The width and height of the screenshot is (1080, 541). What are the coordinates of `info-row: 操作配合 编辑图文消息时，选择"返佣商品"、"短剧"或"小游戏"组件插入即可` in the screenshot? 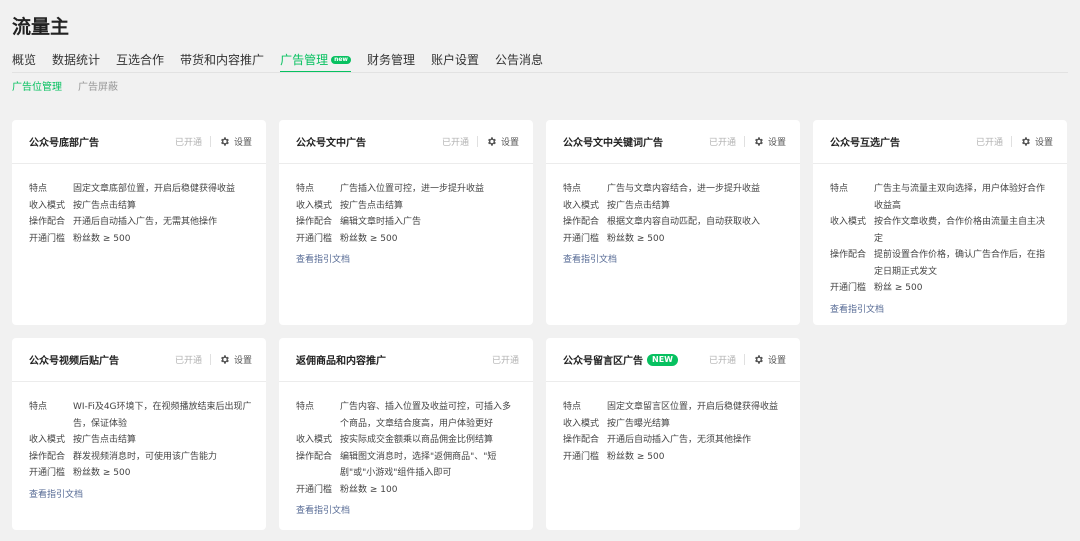 It's located at (407, 465).